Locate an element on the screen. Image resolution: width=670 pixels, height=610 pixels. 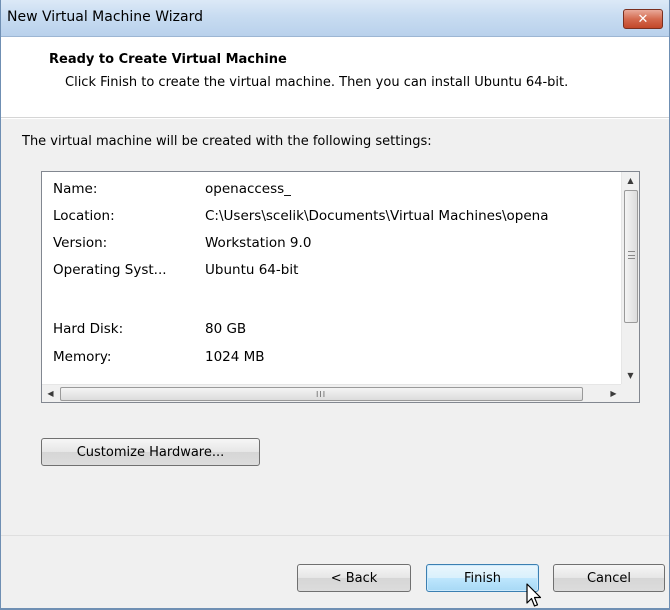
back-button: < Back is located at coordinates (354, 578).